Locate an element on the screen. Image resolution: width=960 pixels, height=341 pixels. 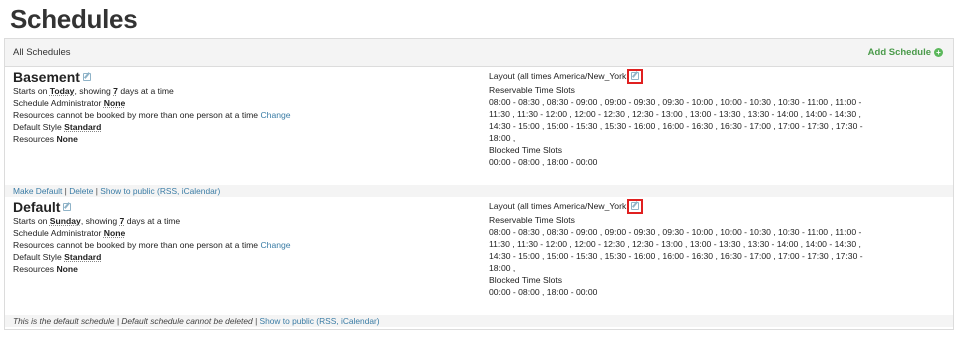
panel-header: All Schedules Add Schedule + is located at coordinates (479, 53).